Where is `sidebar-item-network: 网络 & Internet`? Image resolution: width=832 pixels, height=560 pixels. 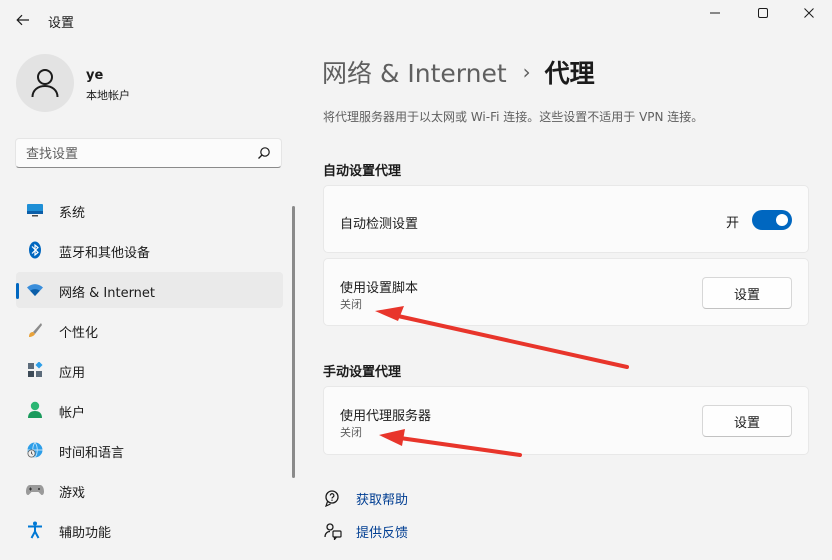 sidebar-item-network: 网络 & Internet is located at coordinates (149, 290).